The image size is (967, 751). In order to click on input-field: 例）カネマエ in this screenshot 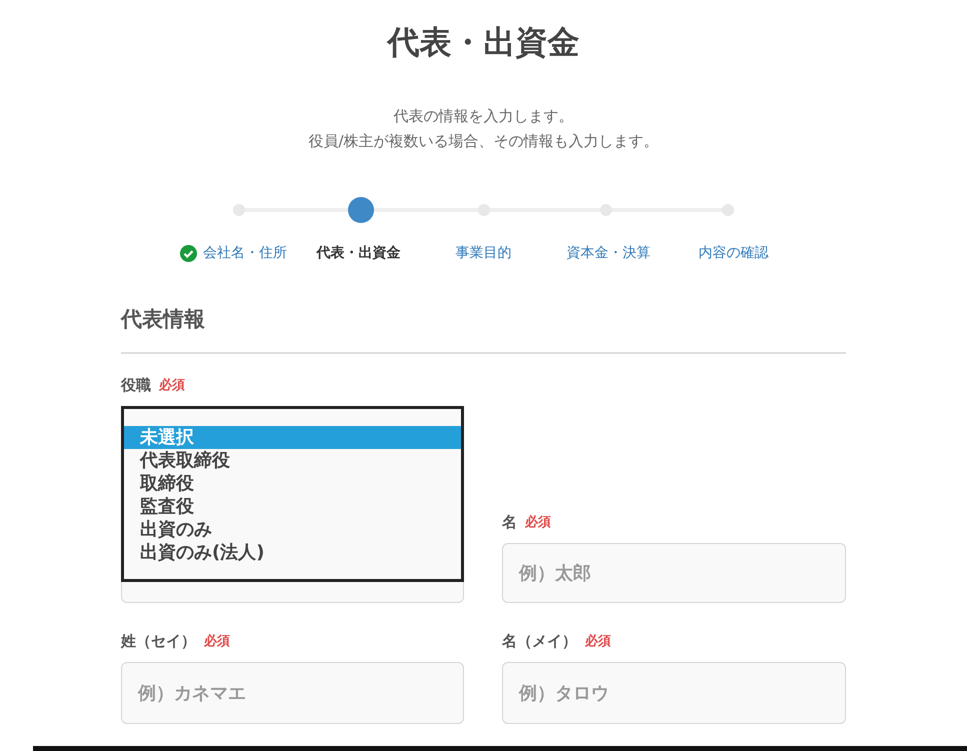, I will do `click(292, 693)`.